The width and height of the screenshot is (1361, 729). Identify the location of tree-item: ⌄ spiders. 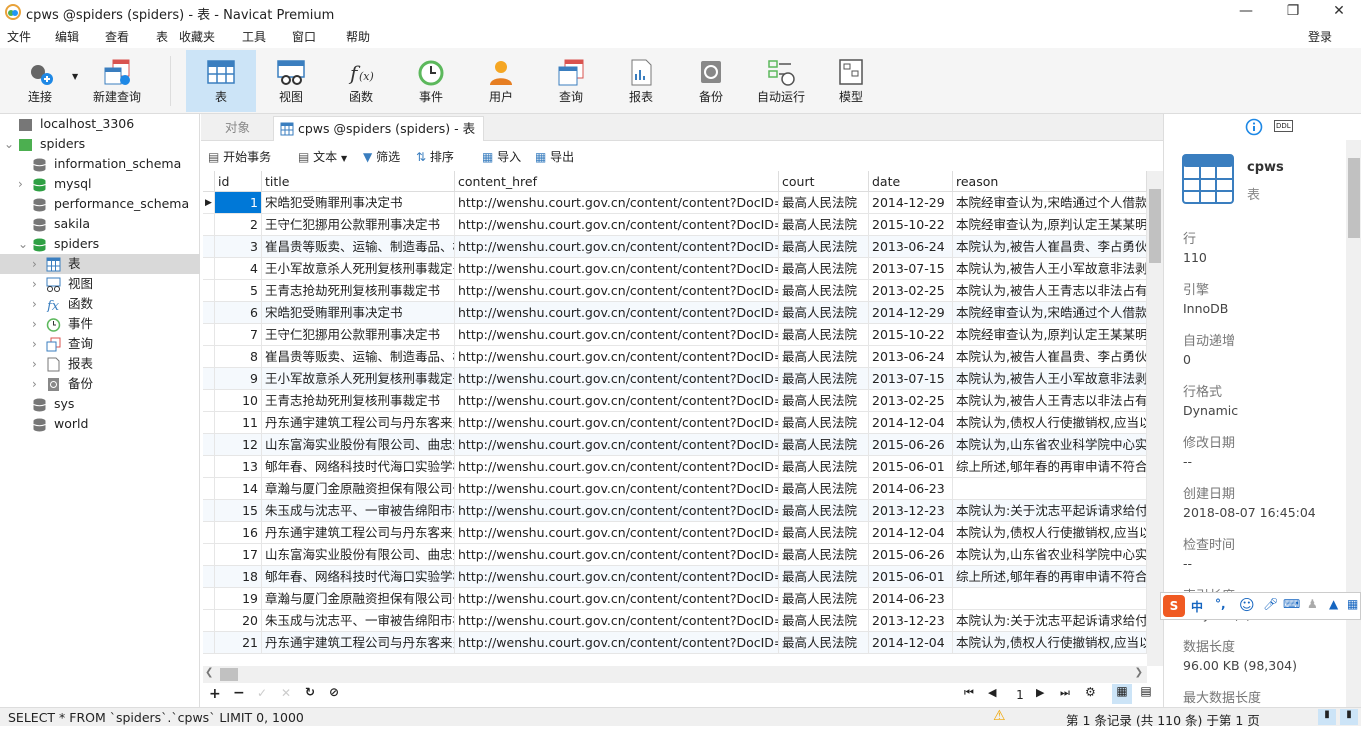
(100, 244).